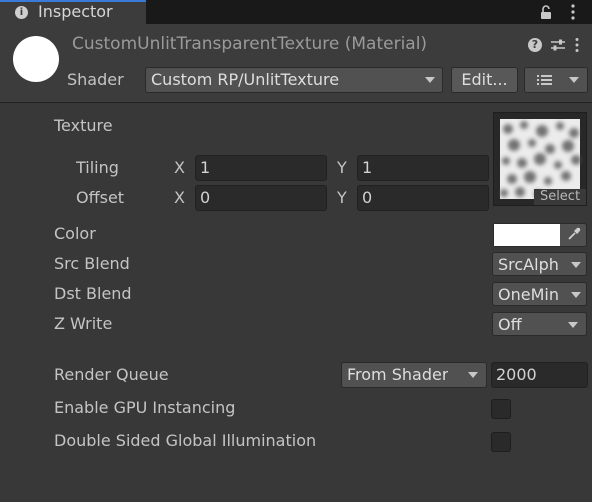 This screenshot has width=592, height=502. Describe the element at coordinates (539, 375) in the screenshot. I see `render-queue-field: 2000` at that location.